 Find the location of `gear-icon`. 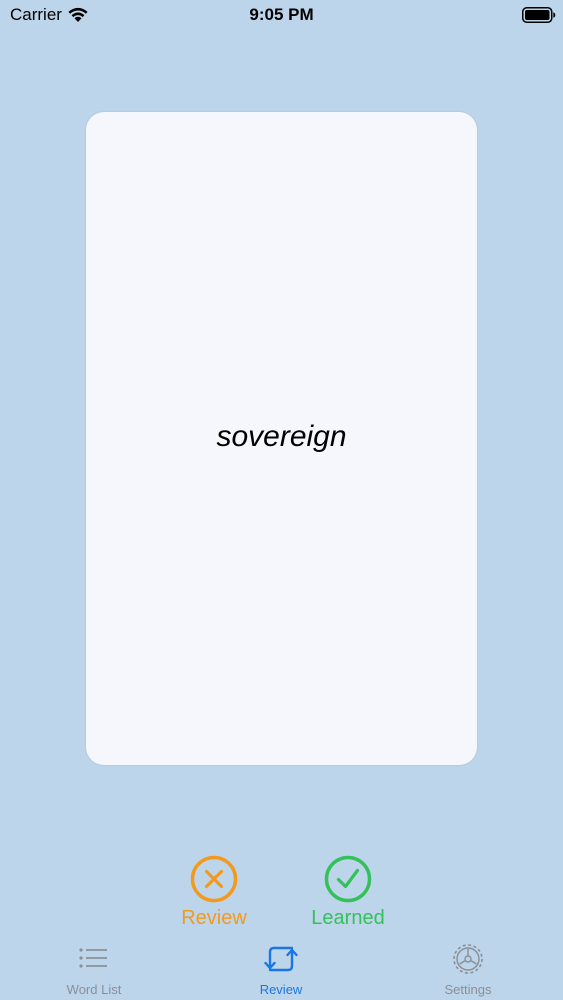

gear-icon is located at coordinates (468, 959).